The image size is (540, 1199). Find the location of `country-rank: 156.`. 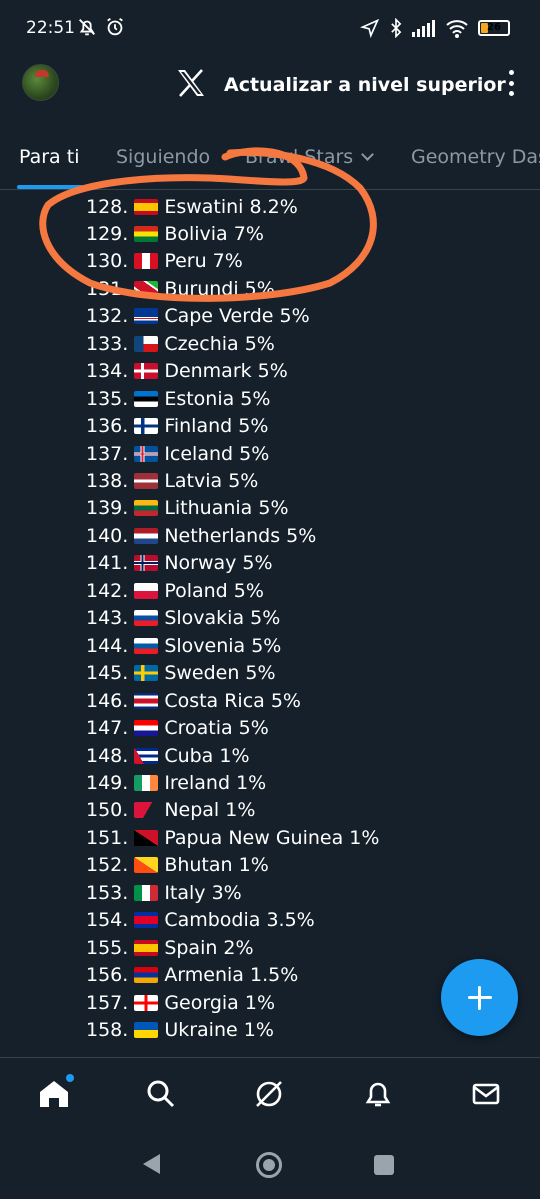

country-rank: 156. is located at coordinates (107, 975).